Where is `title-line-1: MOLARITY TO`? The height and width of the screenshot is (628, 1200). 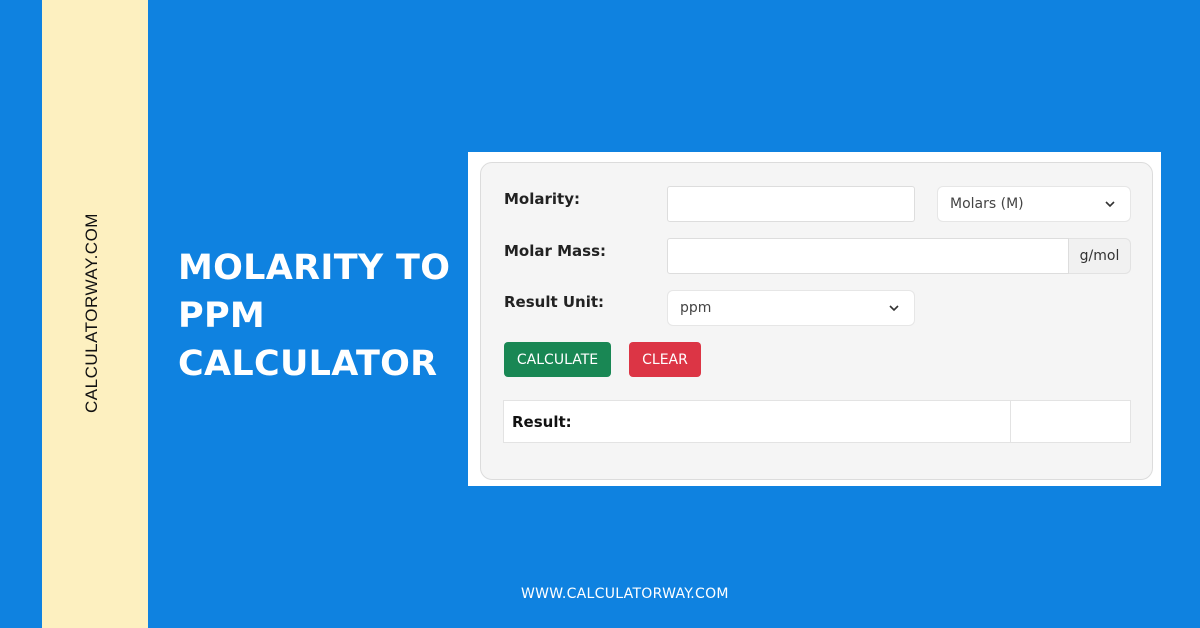 title-line-1: MOLARITY TO is located at coordinates (314, 268).